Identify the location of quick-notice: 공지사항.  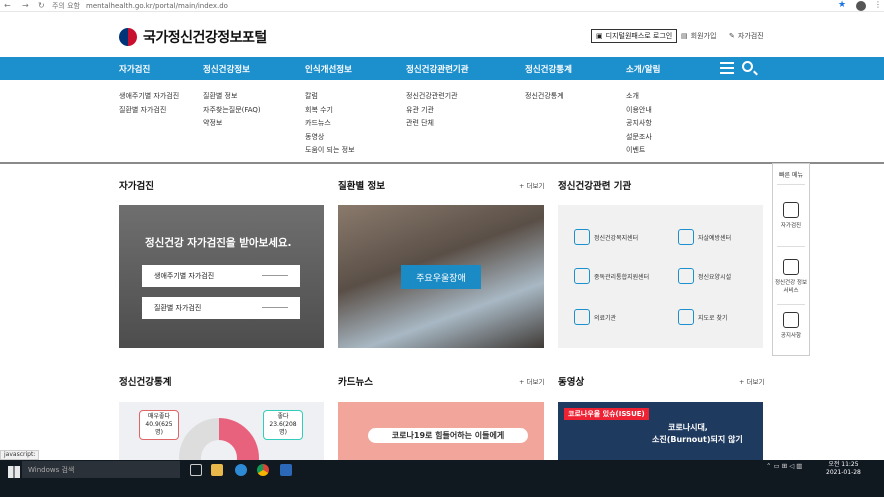
(791, 326).